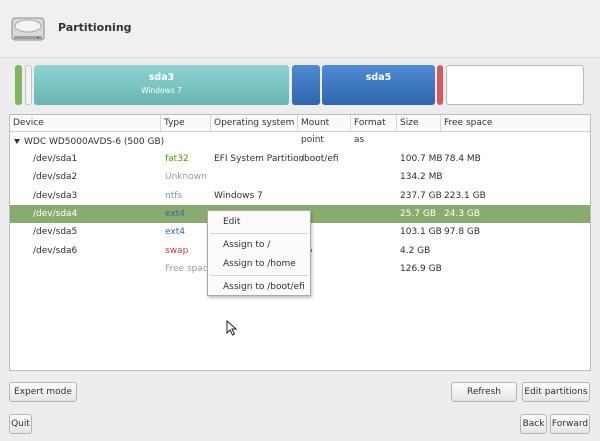 The image size is (600, 441). What do you see at coordinates (421, 159) in the screenshot?
I see `cell-size: 100.7 MB` at bounding box center [421, 159].